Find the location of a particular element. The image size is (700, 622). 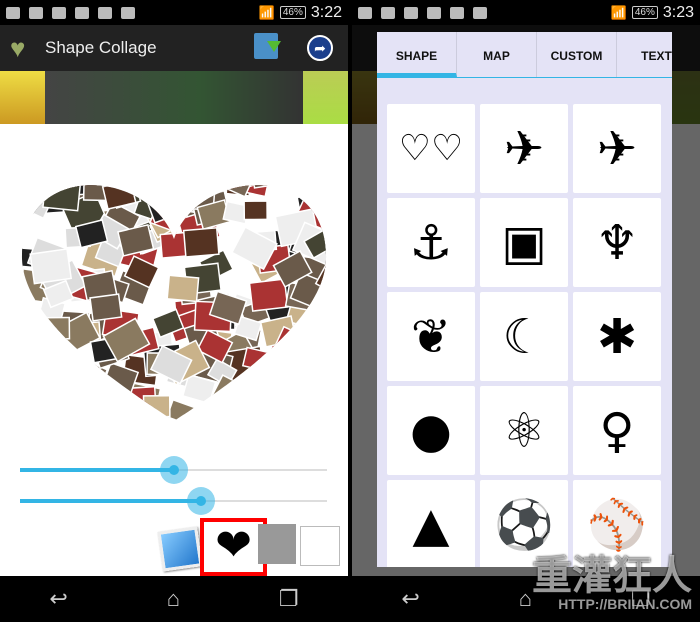

two-hearts-icon: ♡♡ is located at coordinates (431, 148).